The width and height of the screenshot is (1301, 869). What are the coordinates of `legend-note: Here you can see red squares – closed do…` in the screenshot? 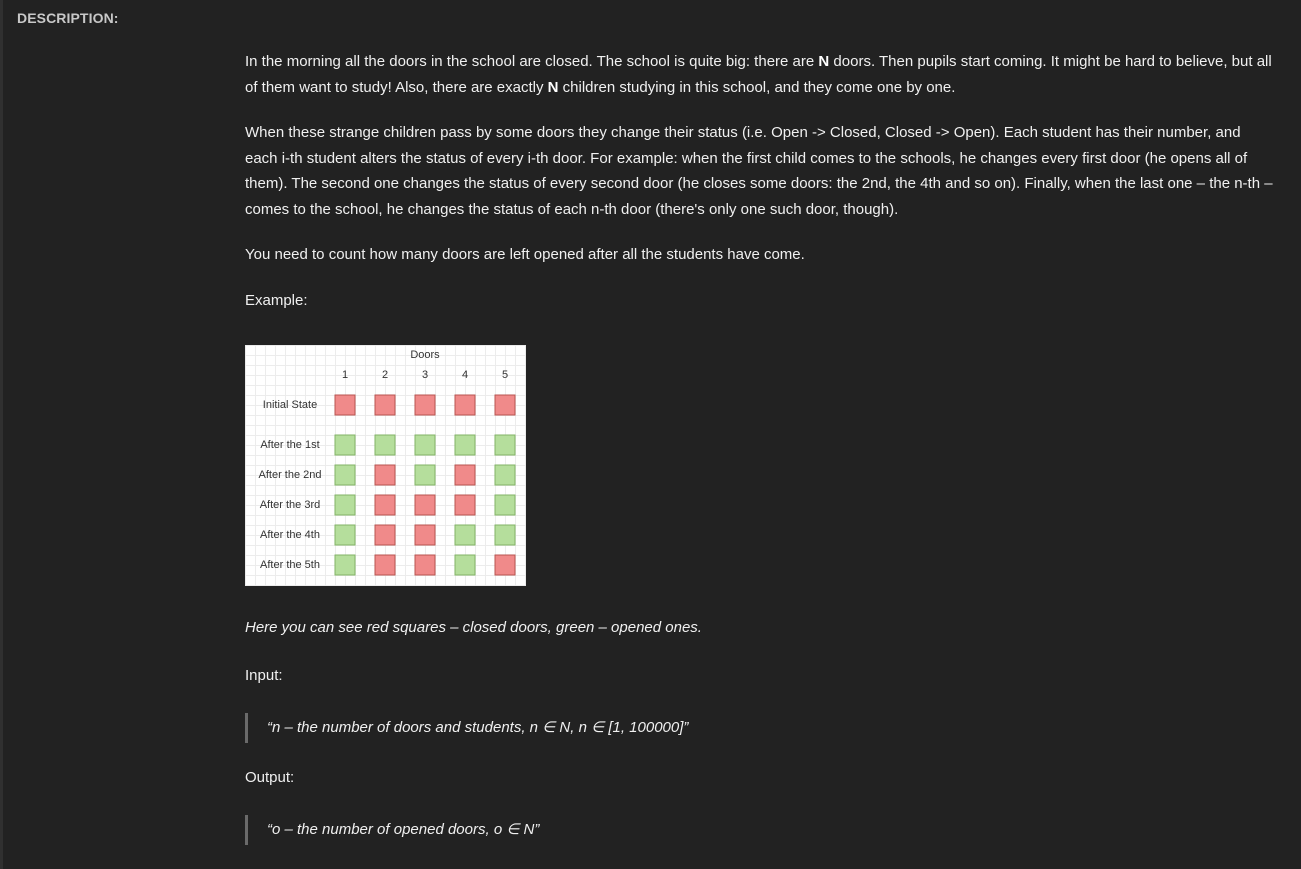 It's located at (473, 627).